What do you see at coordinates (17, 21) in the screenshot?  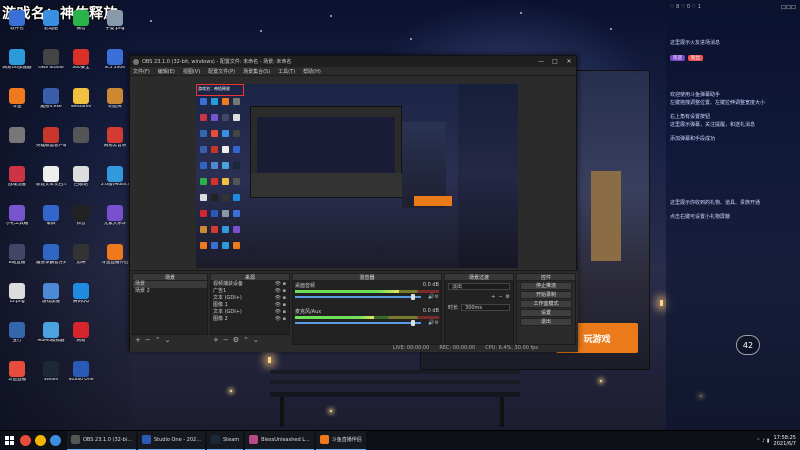 I see `desktop-shortcut: 软件包` at bounding box center [17, 21].